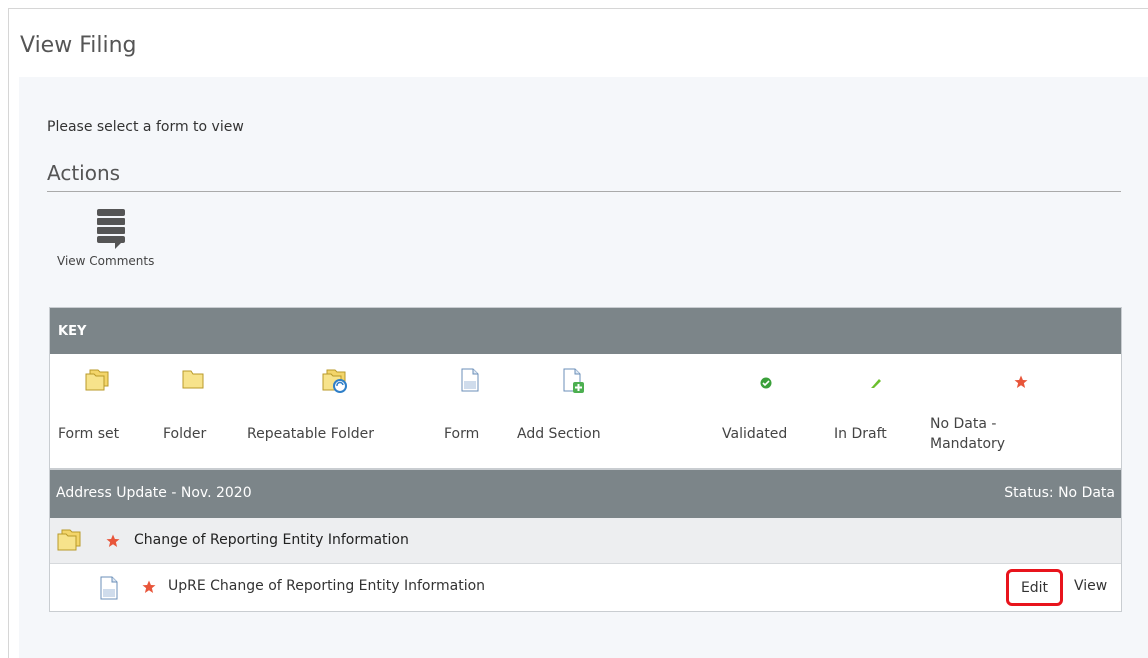  I want to click on key-label-in-draft: In Draft, so click(860, 434).